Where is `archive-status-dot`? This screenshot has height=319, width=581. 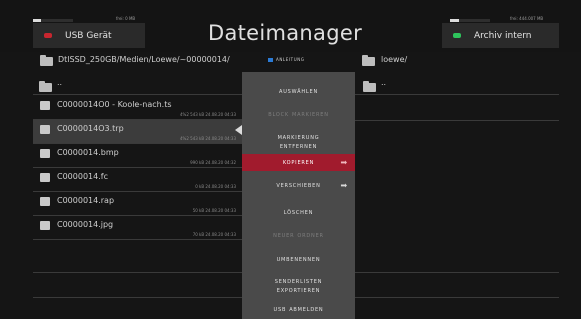
archive-status-dot is located at coordinates (457, 35).